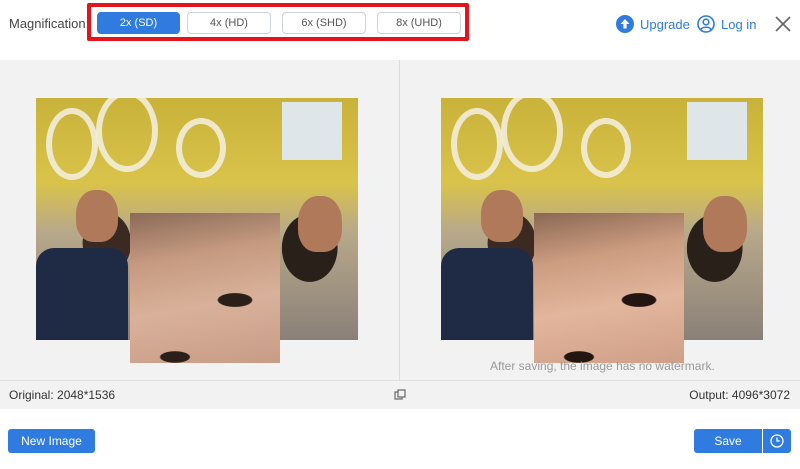  What do you see at coordinates (609, 288) in the screenshot?
I see `output-zoom-loupe` at bounding box center [609, 288].